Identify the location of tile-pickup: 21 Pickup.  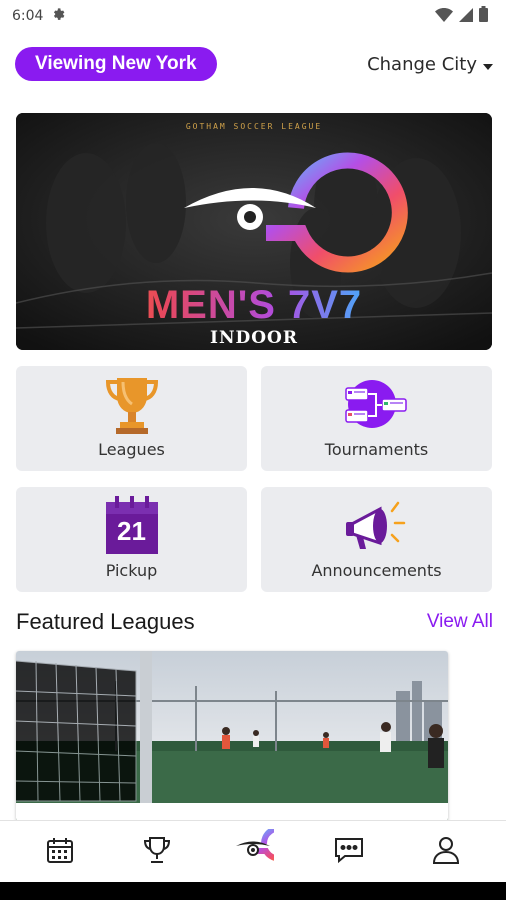
(131, 539).